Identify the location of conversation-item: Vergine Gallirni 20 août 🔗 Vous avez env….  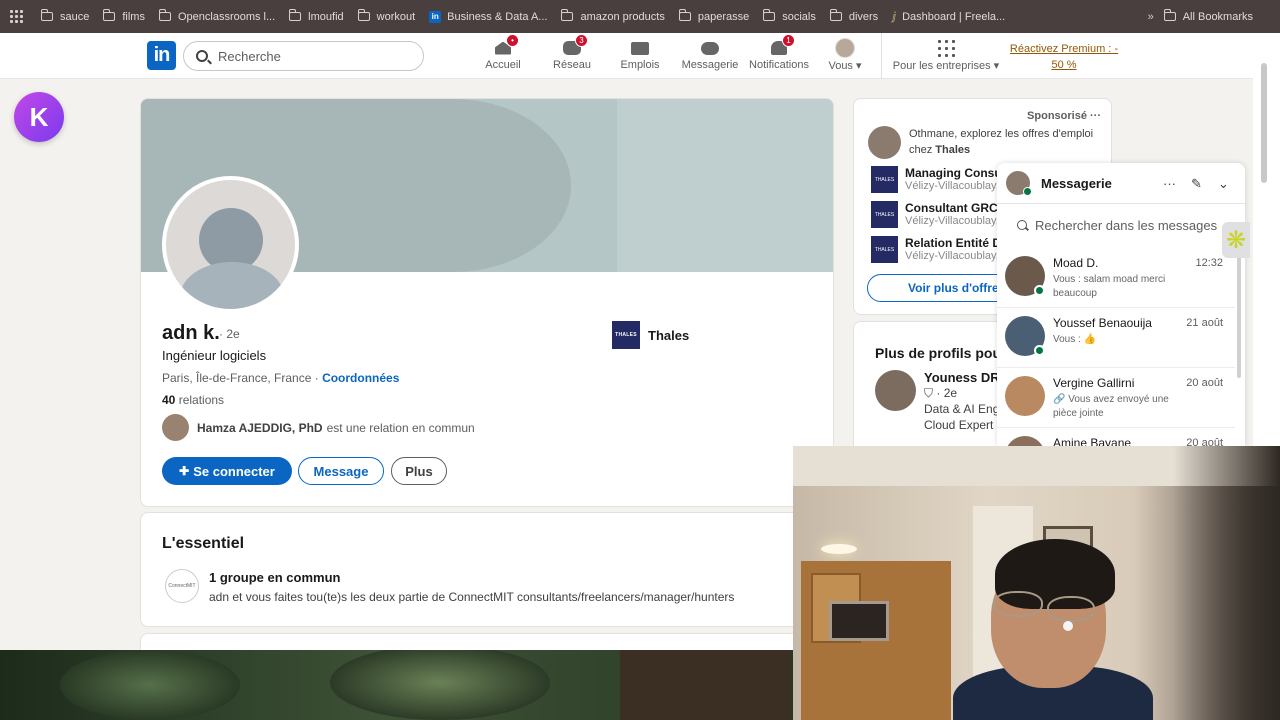
(1116, 398).